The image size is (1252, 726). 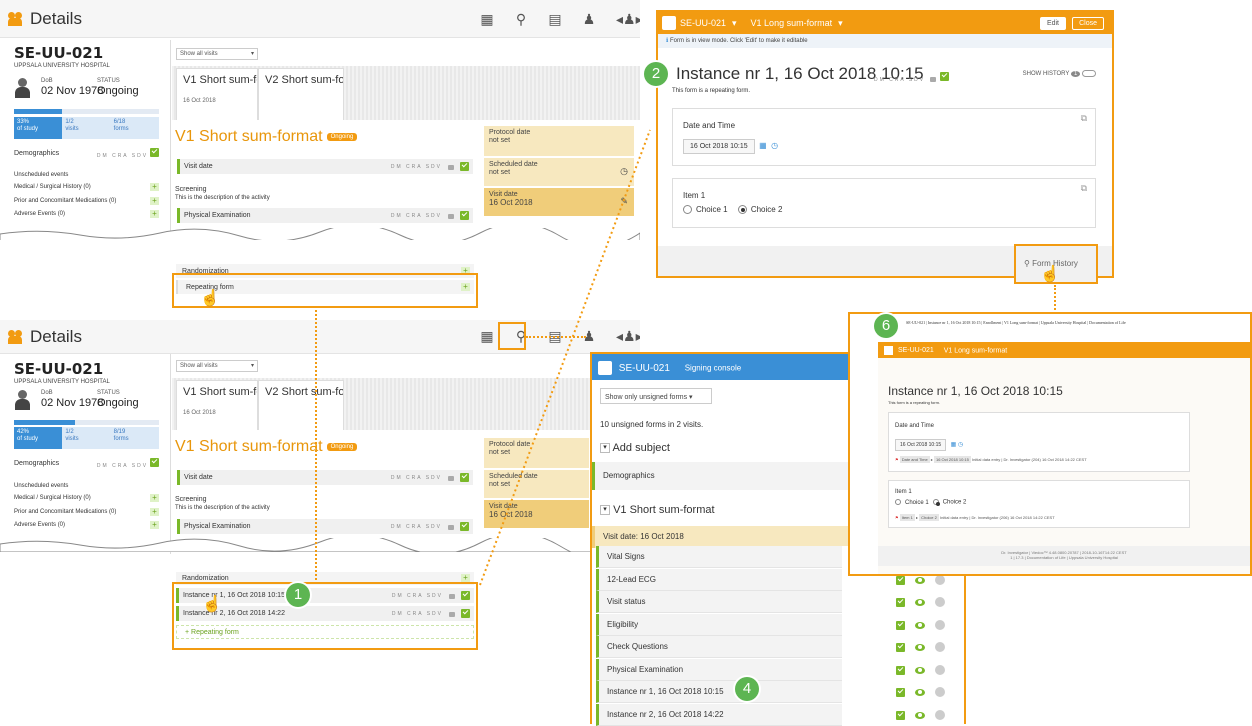 I want to click on form-name: Visit status, so click(x=626, y=601).